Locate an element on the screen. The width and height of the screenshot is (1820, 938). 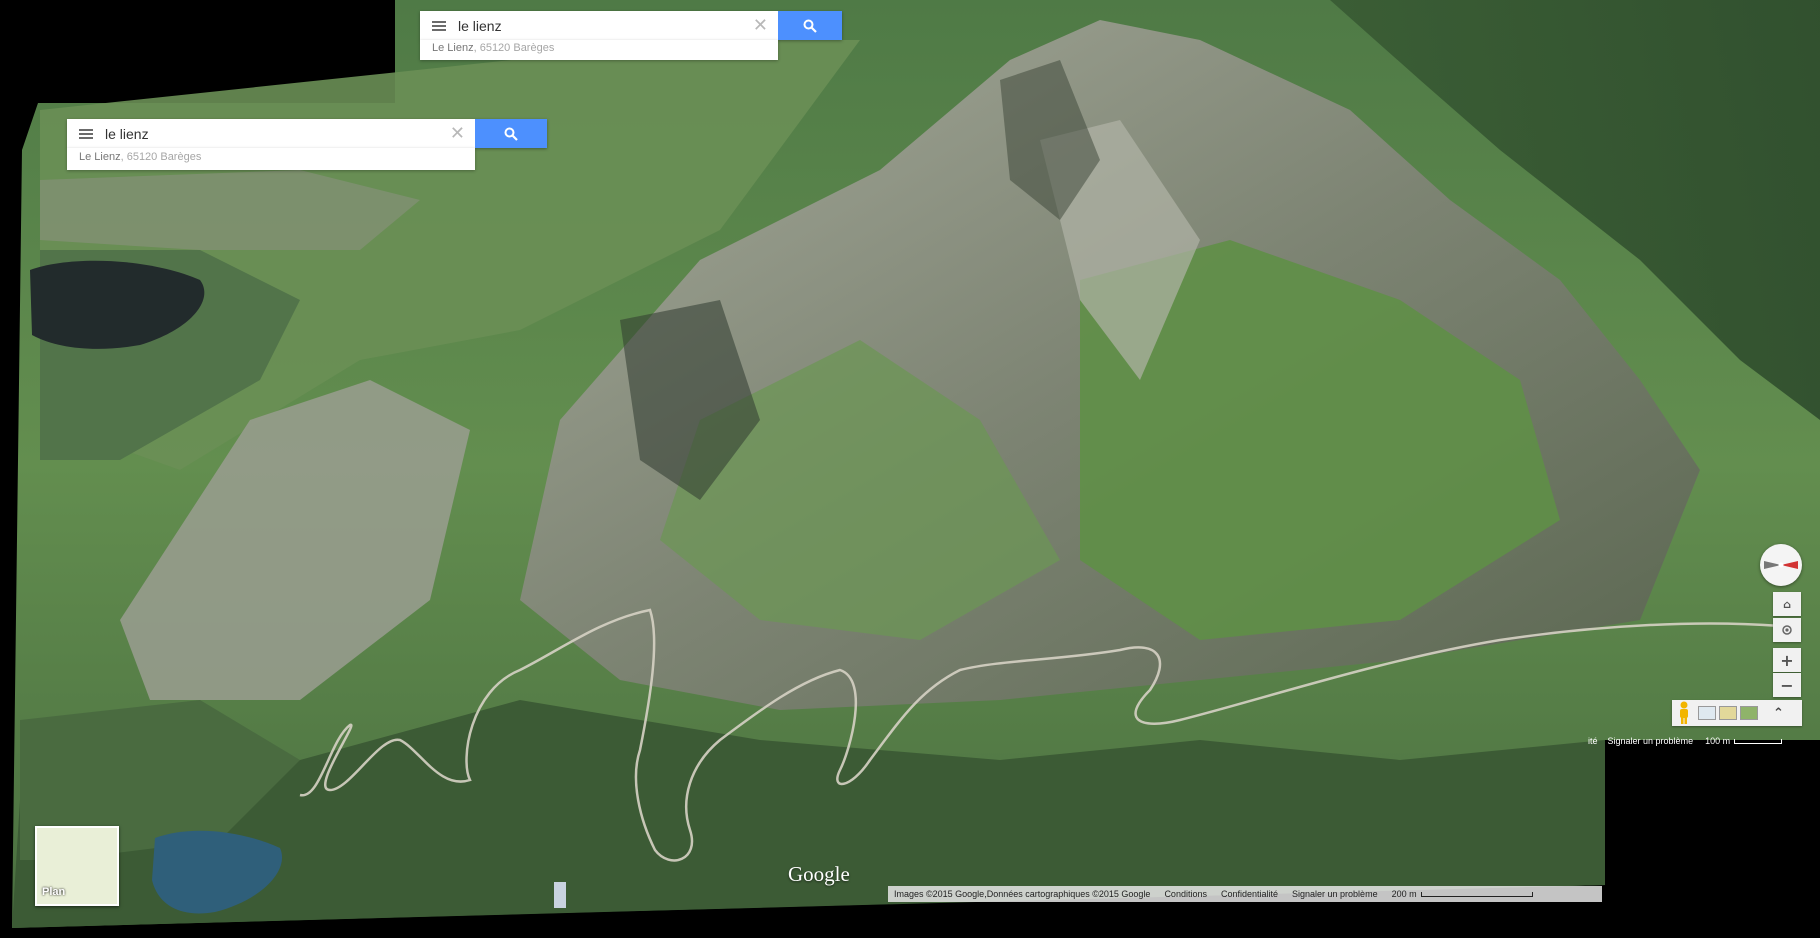
expand-tray-button: ⌃ is located at coordinates (1778, 713).